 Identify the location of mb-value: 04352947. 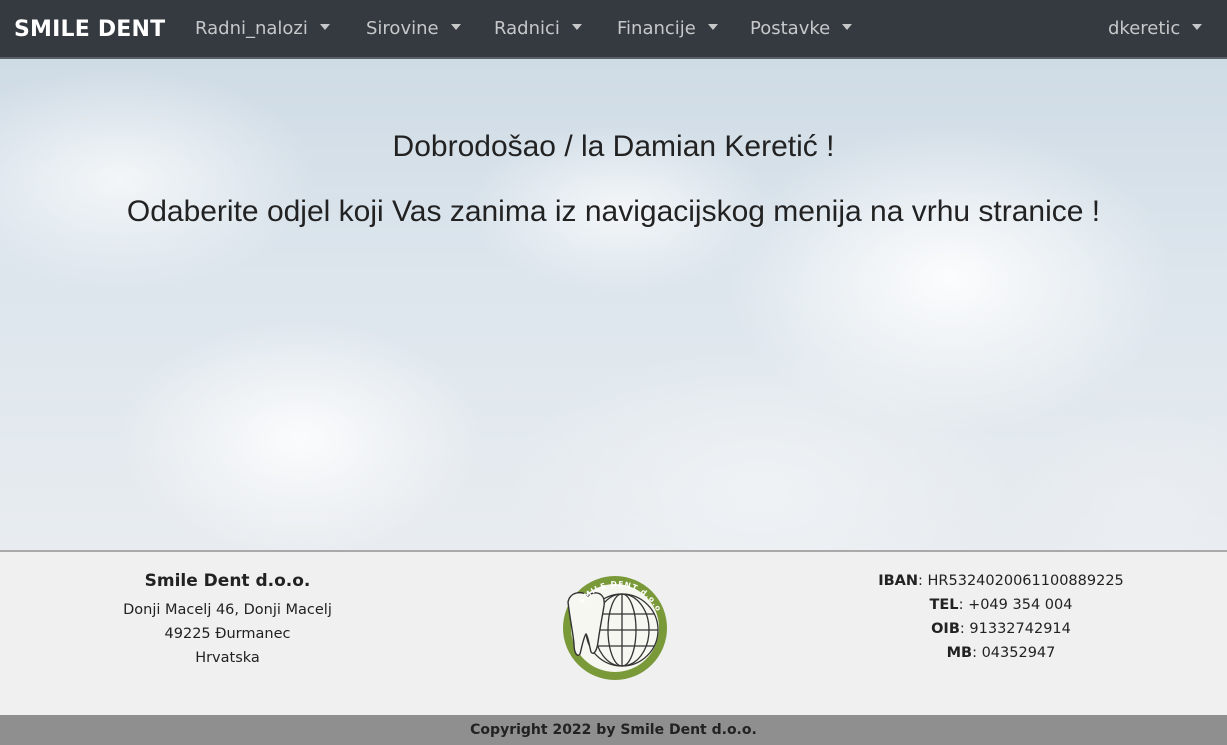
(1018, 653).